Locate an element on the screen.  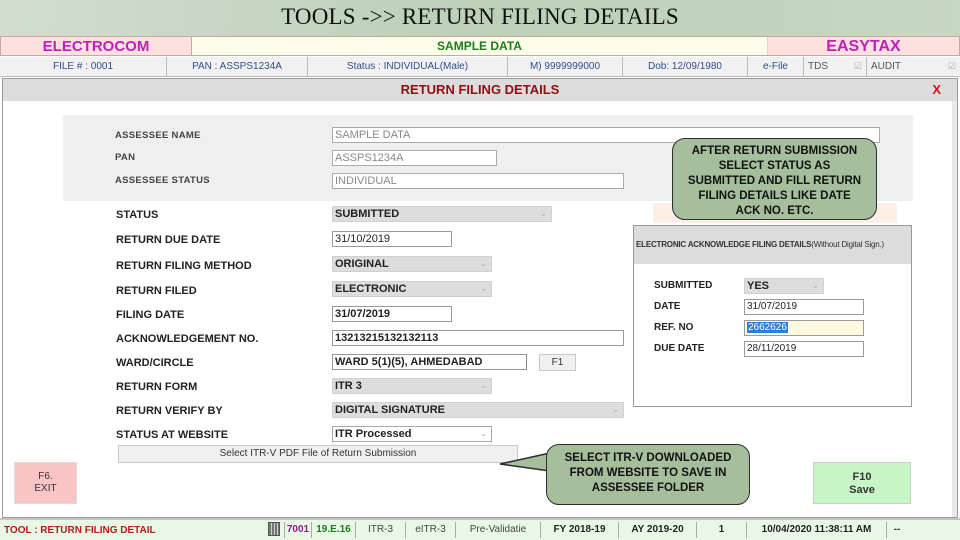
tds-label: TDS is located at coordinates (818, 66).